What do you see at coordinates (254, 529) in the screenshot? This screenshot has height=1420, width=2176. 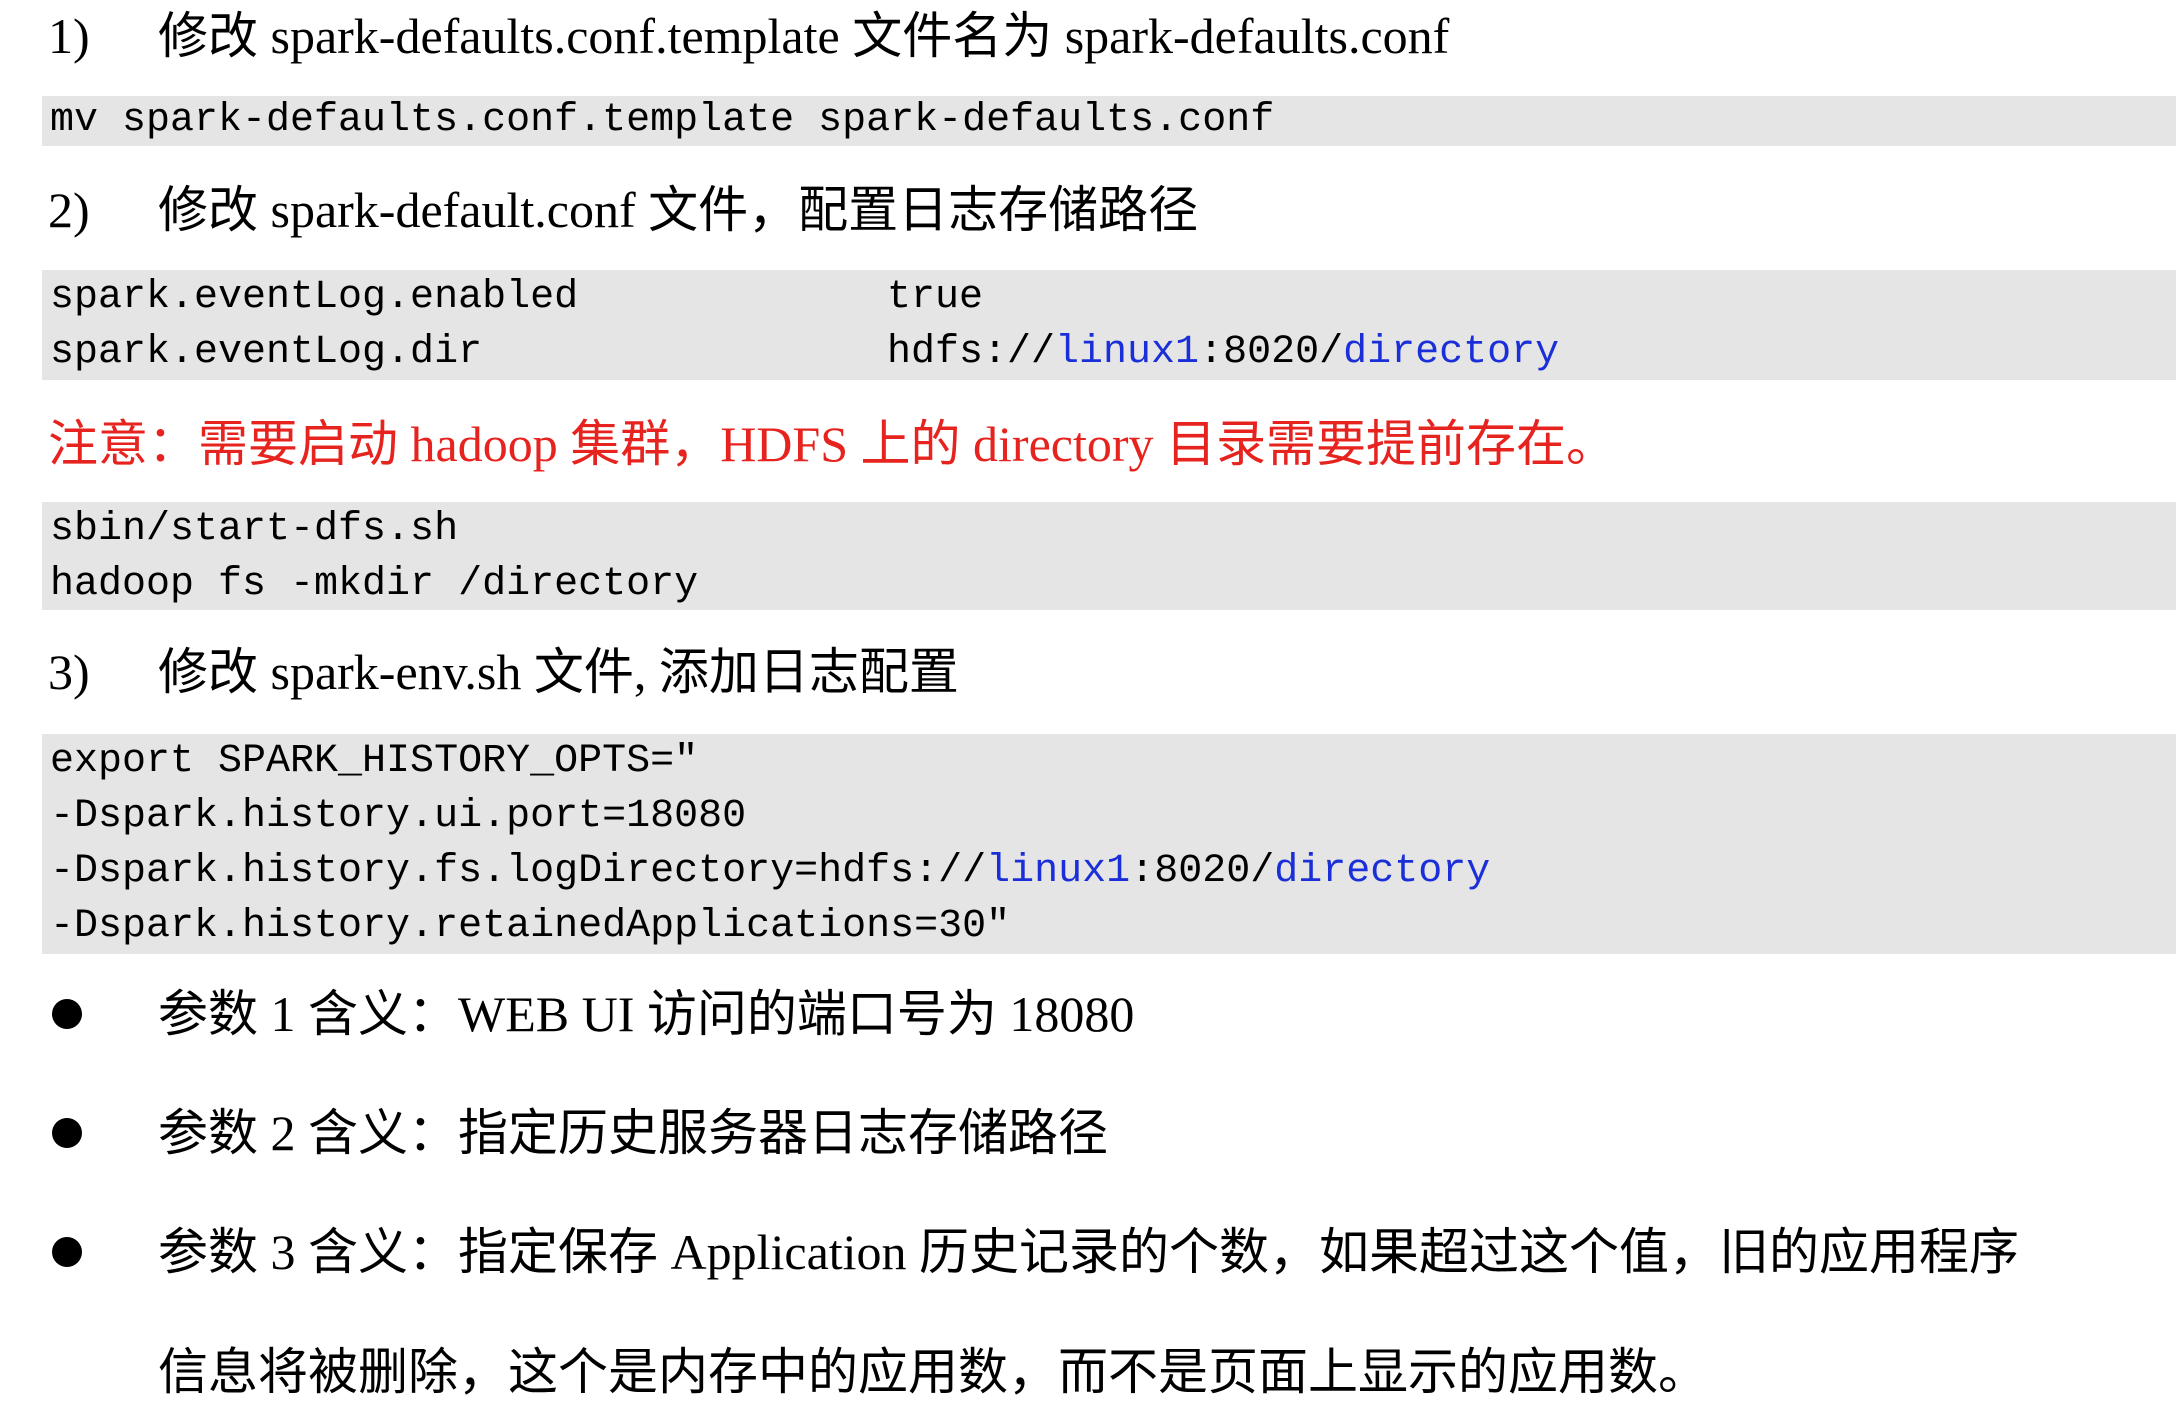 I see `code-line: sbin/start-dfs.sh` at bounding box center [254, 529].